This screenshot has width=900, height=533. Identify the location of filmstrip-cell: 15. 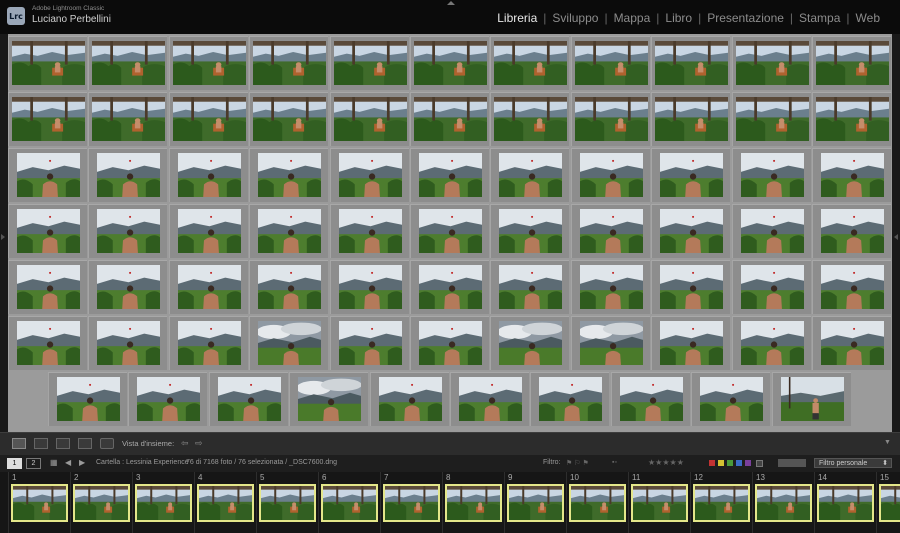
(888, 502).